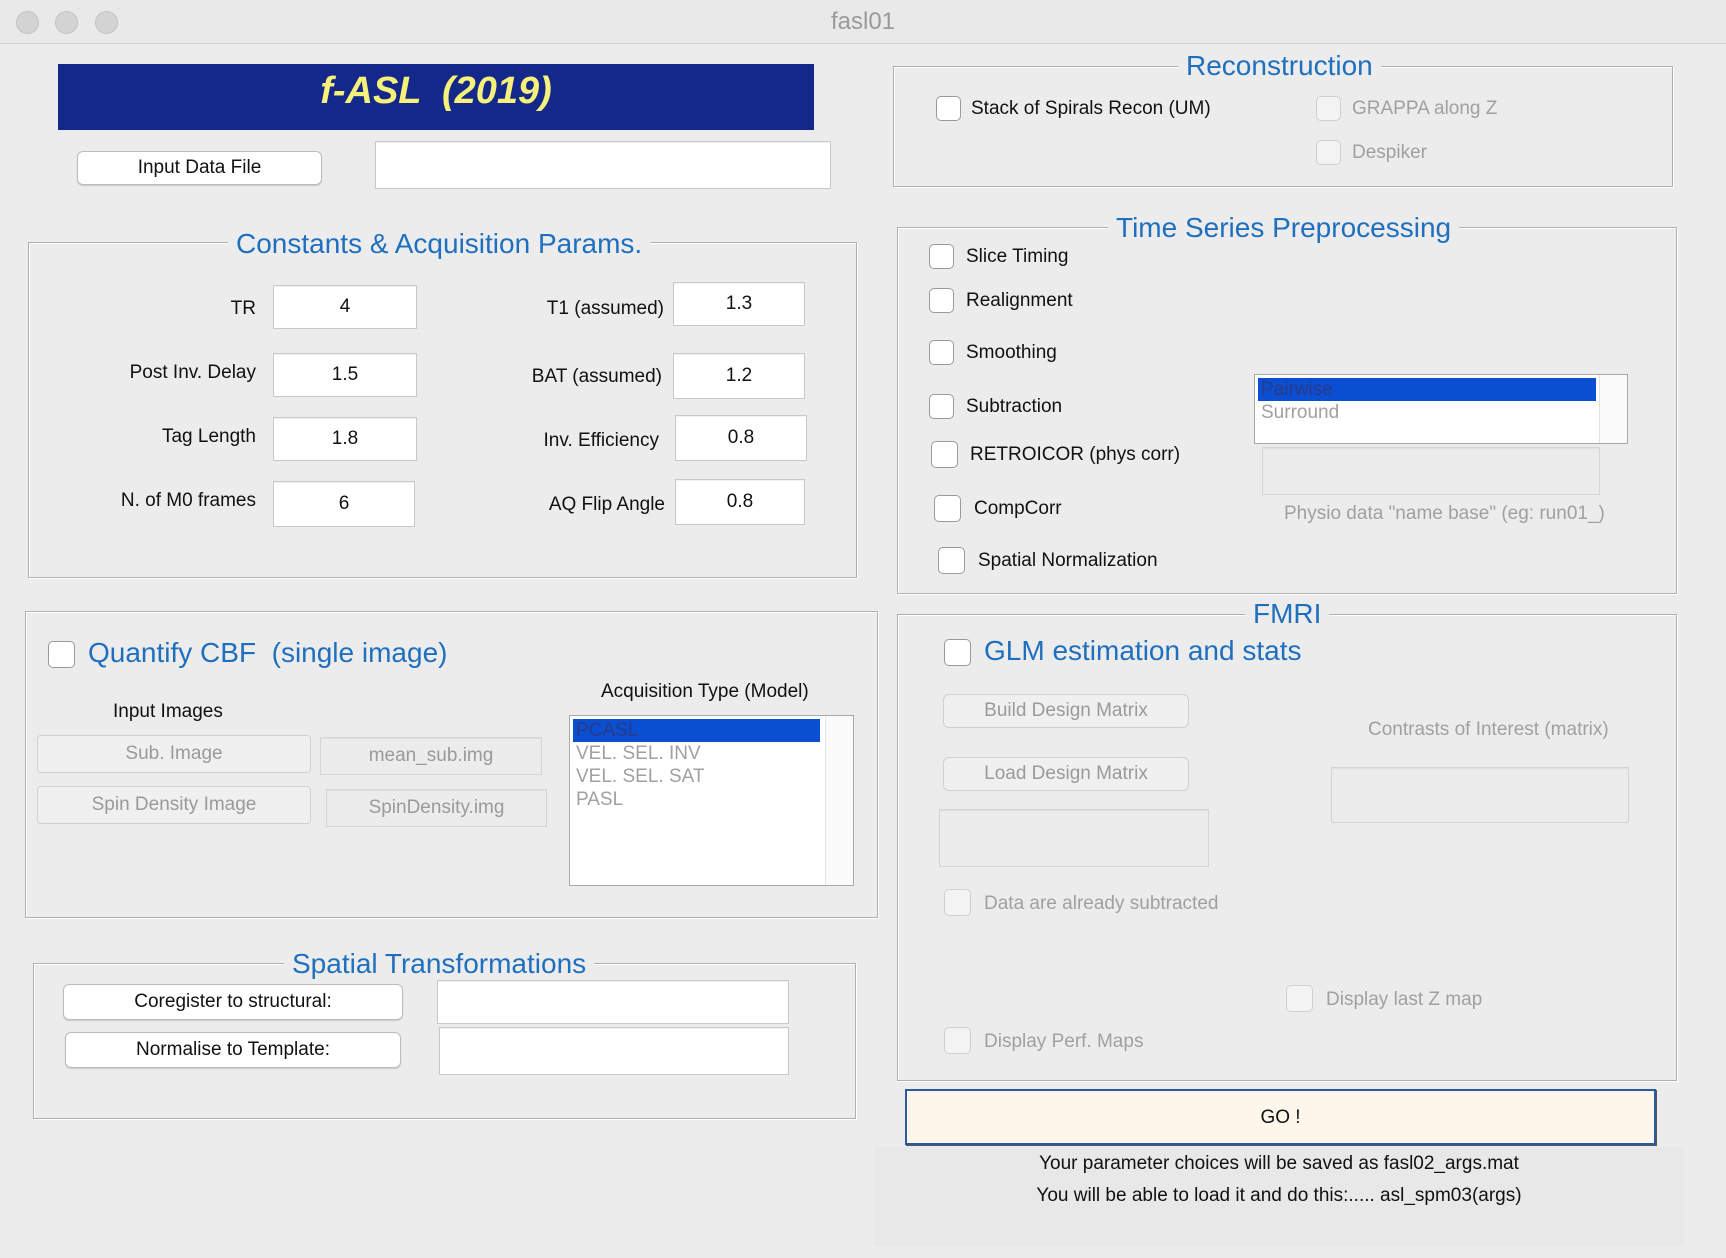  I want to click on realignment-checkbox, so click(941, 300).